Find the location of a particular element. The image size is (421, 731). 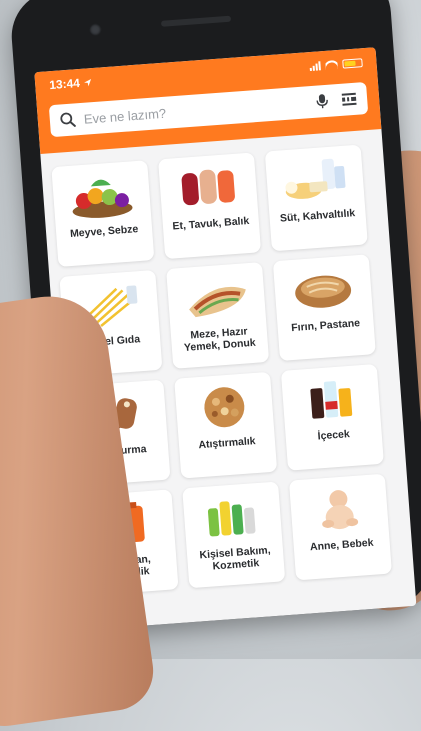

status-time: 13:44 is located at coordinates (65, 84).